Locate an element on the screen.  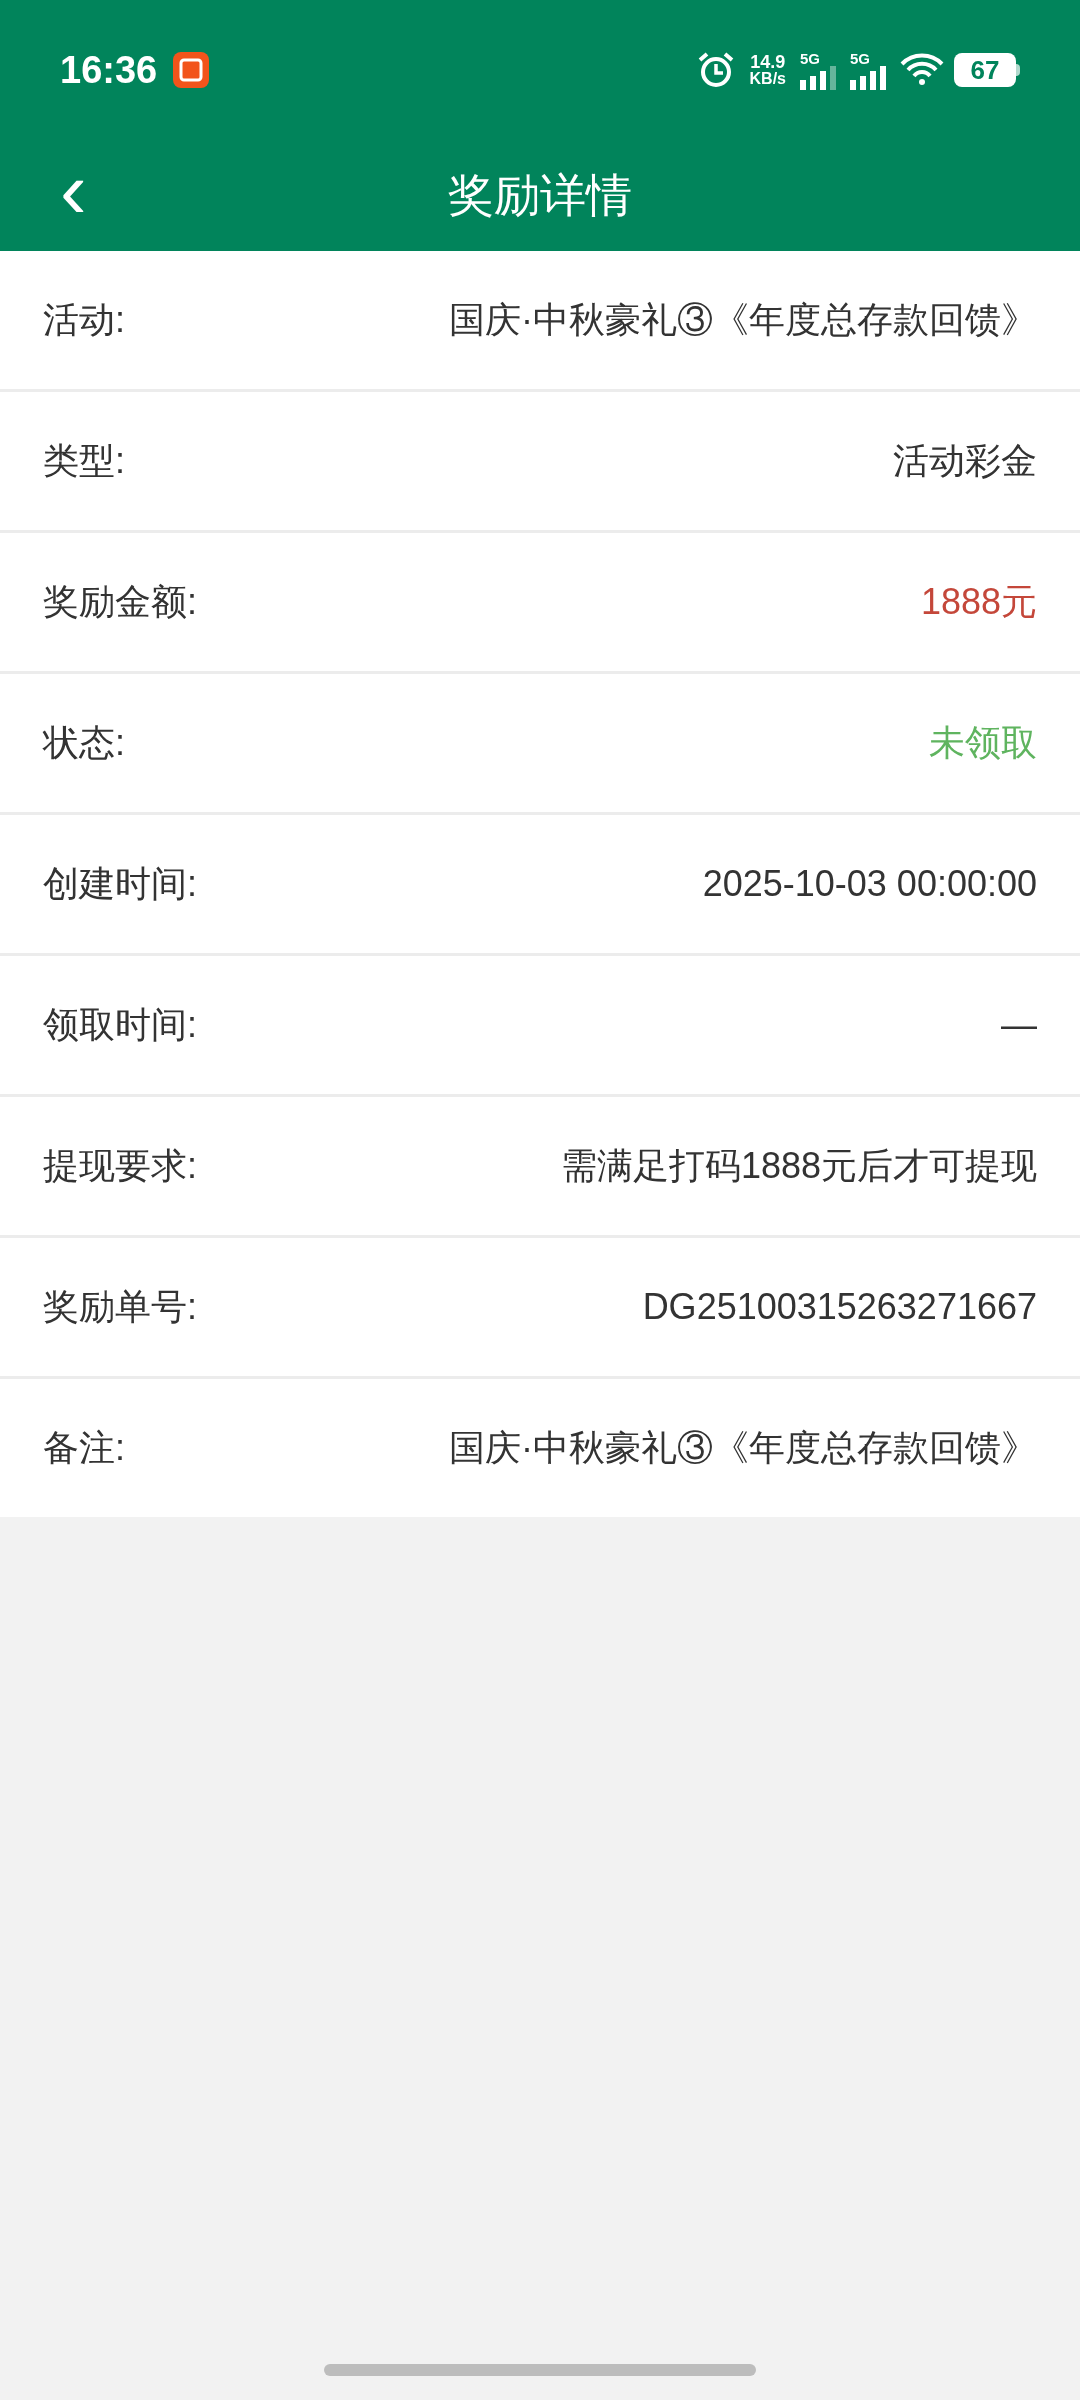
field-label: 奖励单号: is located at coordinates (120, 1307).